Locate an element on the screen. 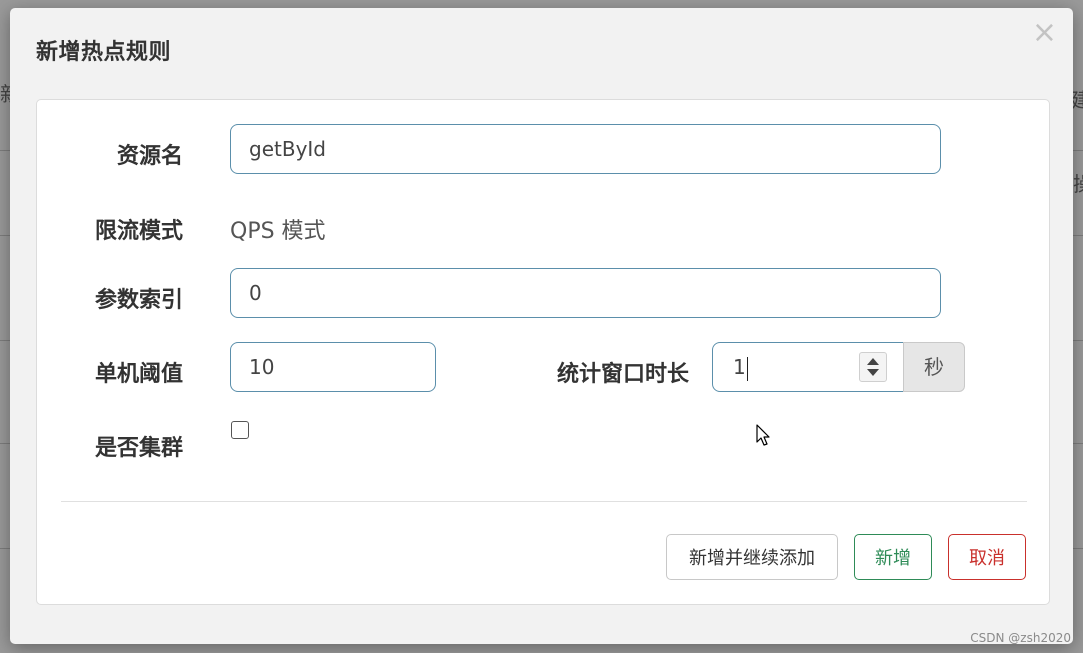 The width and height of the screenshot is (1083, 653). arrow-down-icon is located at coordinates (873, 372).